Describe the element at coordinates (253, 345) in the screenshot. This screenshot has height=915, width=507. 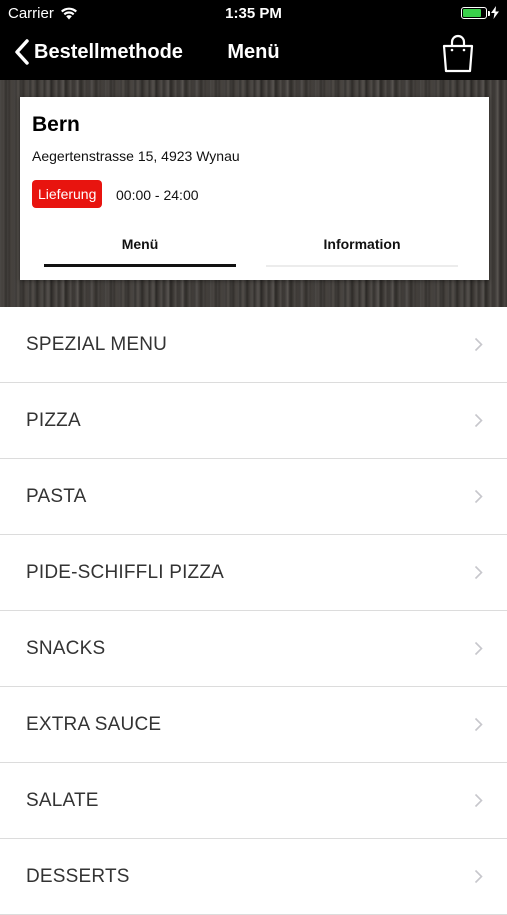
I see `category-item-spezial-menu: SPEZIAL MENU` at that location.